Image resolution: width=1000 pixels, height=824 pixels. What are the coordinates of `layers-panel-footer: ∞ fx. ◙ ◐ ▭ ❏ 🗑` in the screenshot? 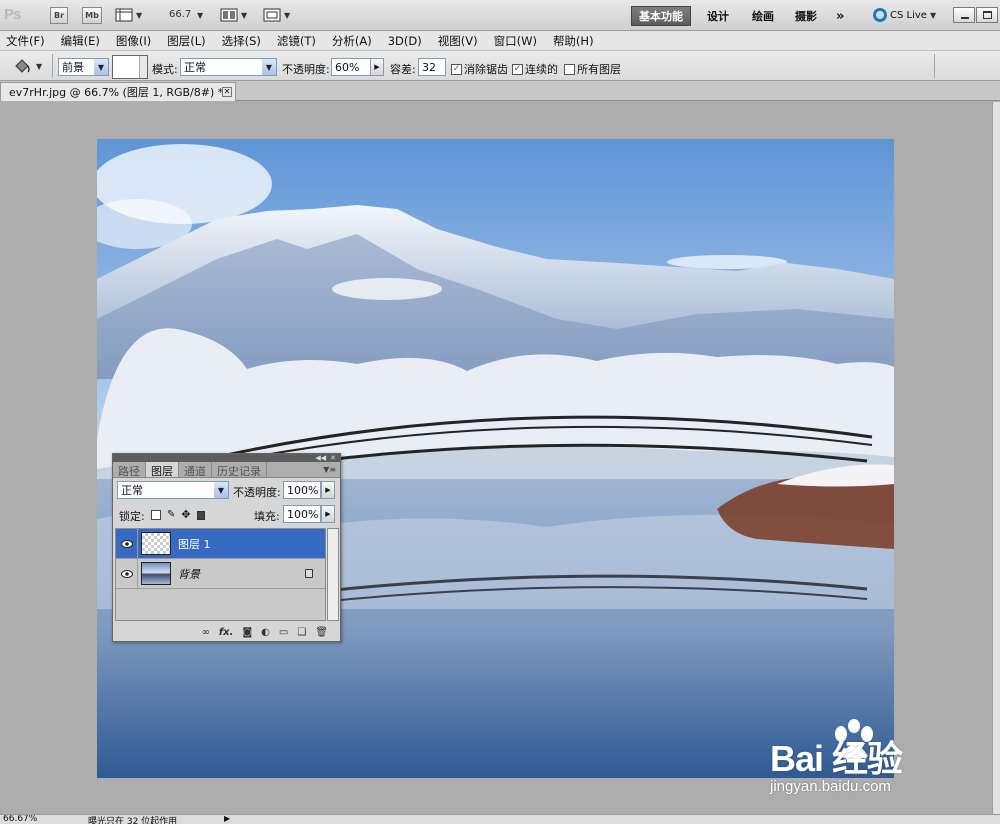 It's located at (226, 632).